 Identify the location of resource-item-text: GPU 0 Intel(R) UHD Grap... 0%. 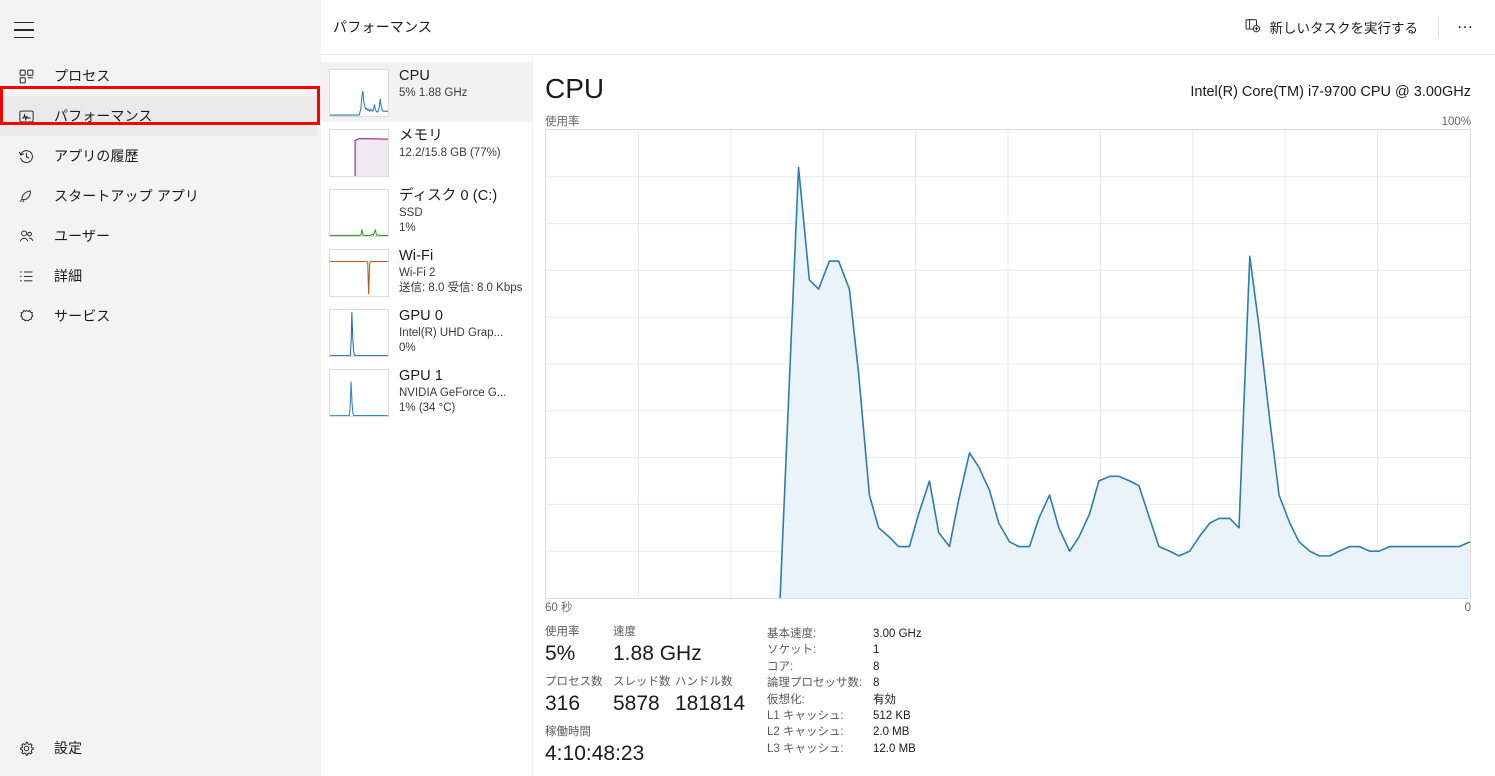
(451, 331).